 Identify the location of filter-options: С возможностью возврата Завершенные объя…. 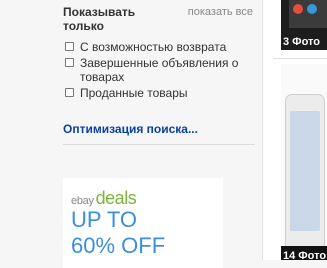
(158, 71).